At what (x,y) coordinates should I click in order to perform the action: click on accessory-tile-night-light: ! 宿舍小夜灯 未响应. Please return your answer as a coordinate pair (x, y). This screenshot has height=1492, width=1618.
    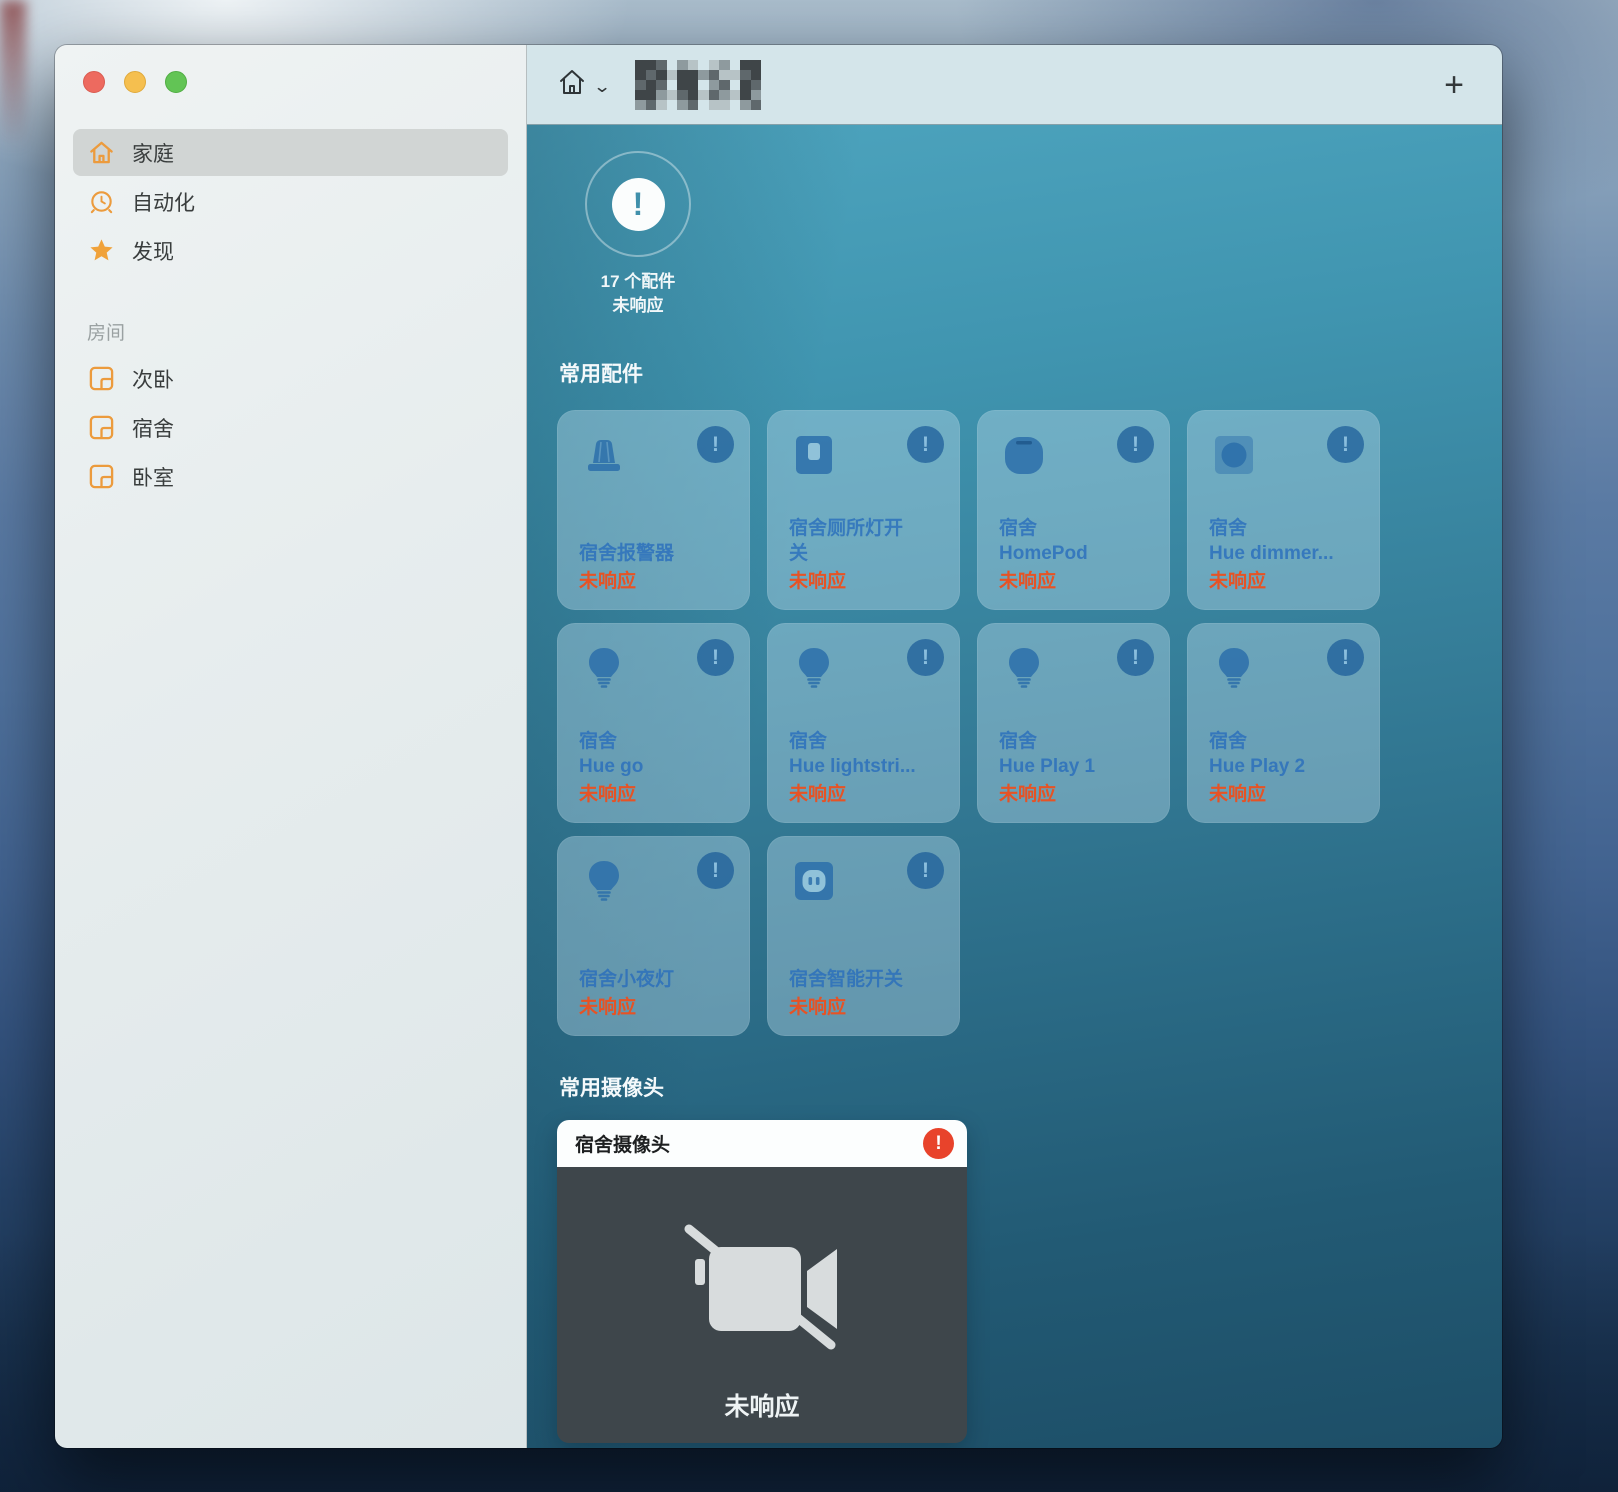
    Looking at the image, I should click on (653, 936).